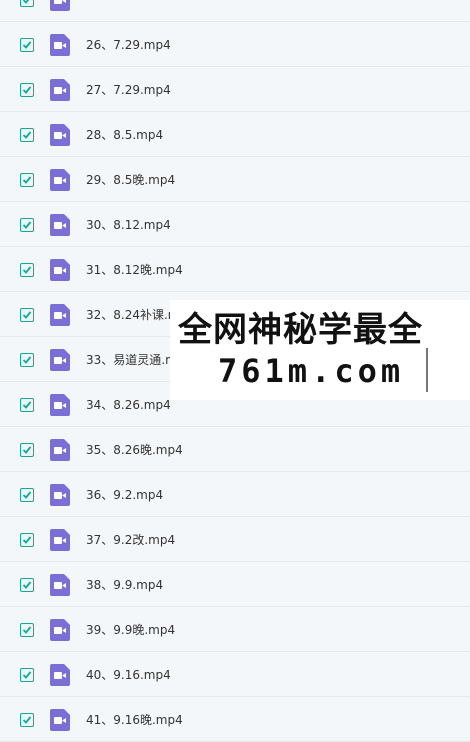 Image resolution: width=470 pixels, height=742 pixels. Describe the element at coordinates (124, 494) in the screenshot. I see `file-name: 36、9.2.mp4` at that location.